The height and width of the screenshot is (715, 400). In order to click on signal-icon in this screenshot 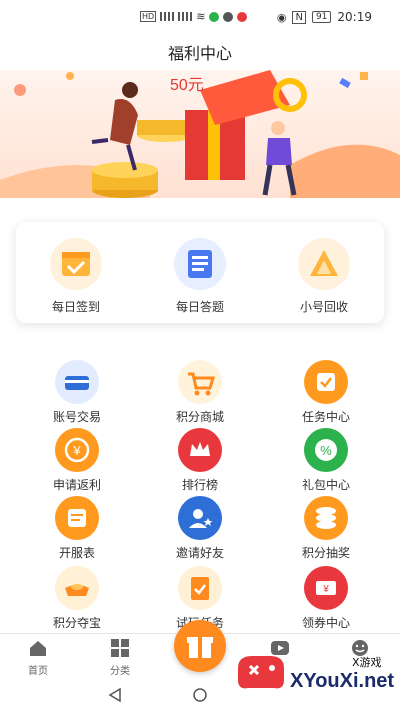, I will do `click(167, 16)`.